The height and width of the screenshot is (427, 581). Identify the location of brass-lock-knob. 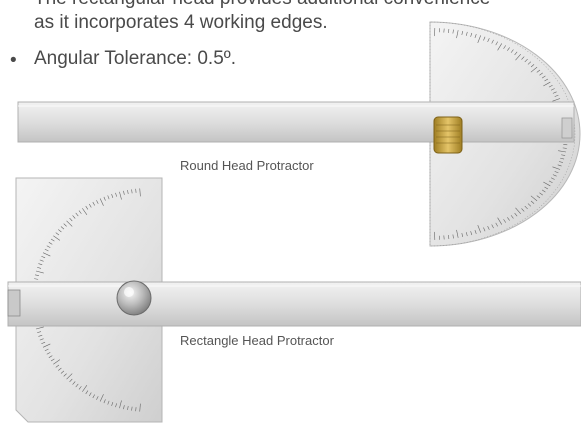
(448, 135).